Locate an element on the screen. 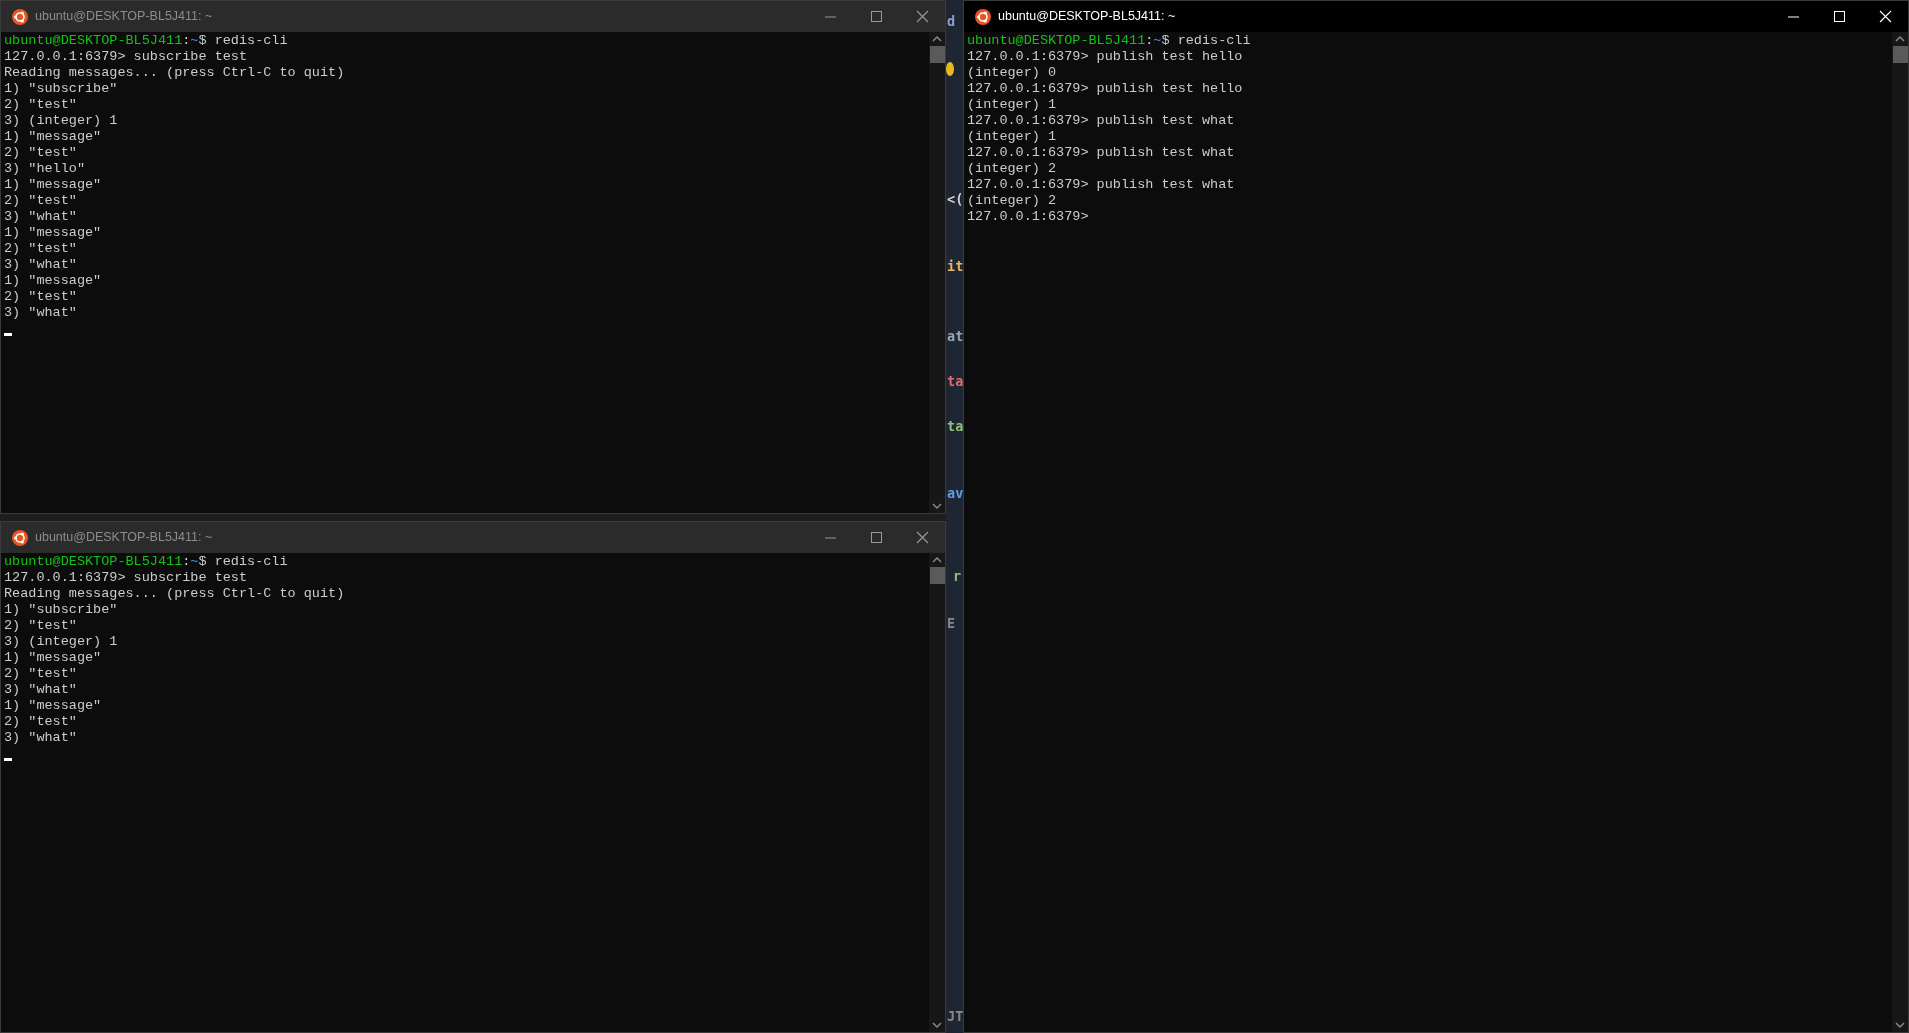  output-line: (integer) 0 is located at coordinates (1012, 73).